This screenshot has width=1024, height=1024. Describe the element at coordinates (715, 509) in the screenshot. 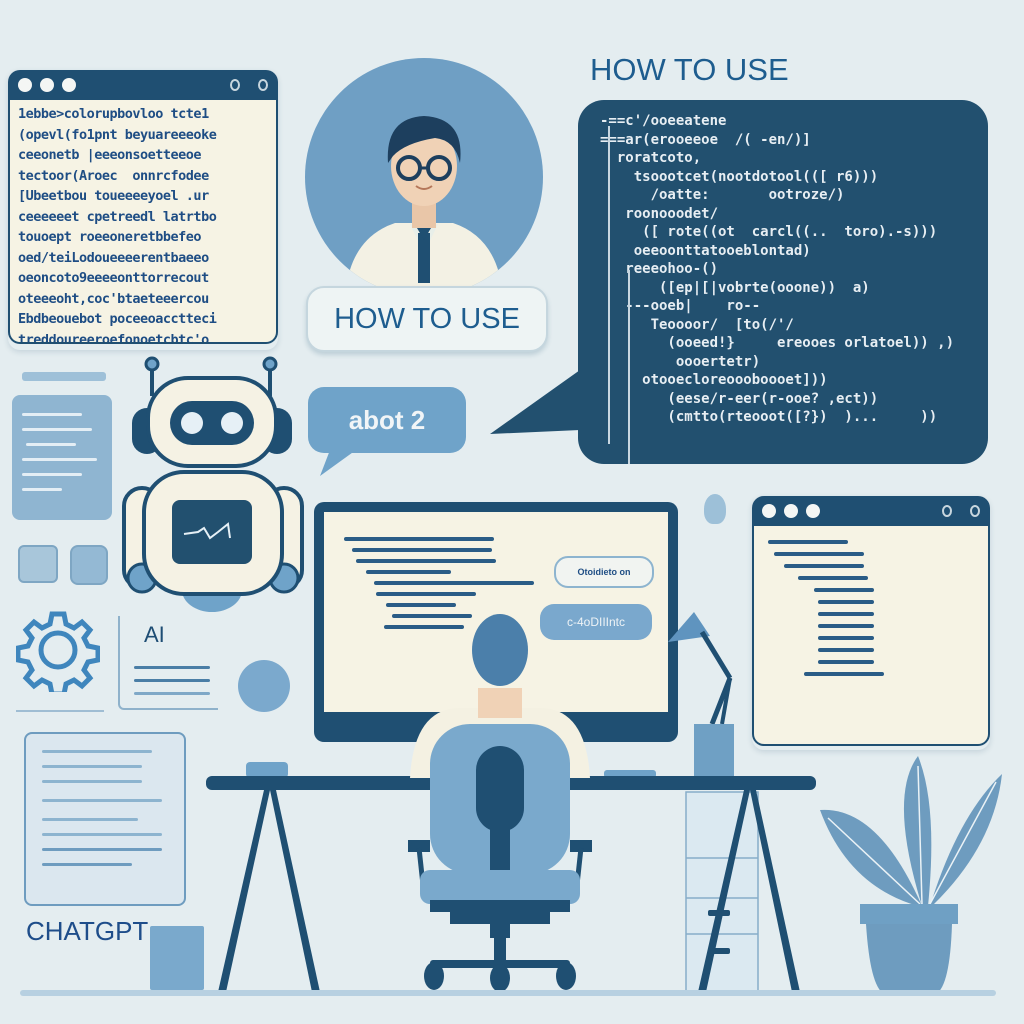

I see `bug-icon` at that location.